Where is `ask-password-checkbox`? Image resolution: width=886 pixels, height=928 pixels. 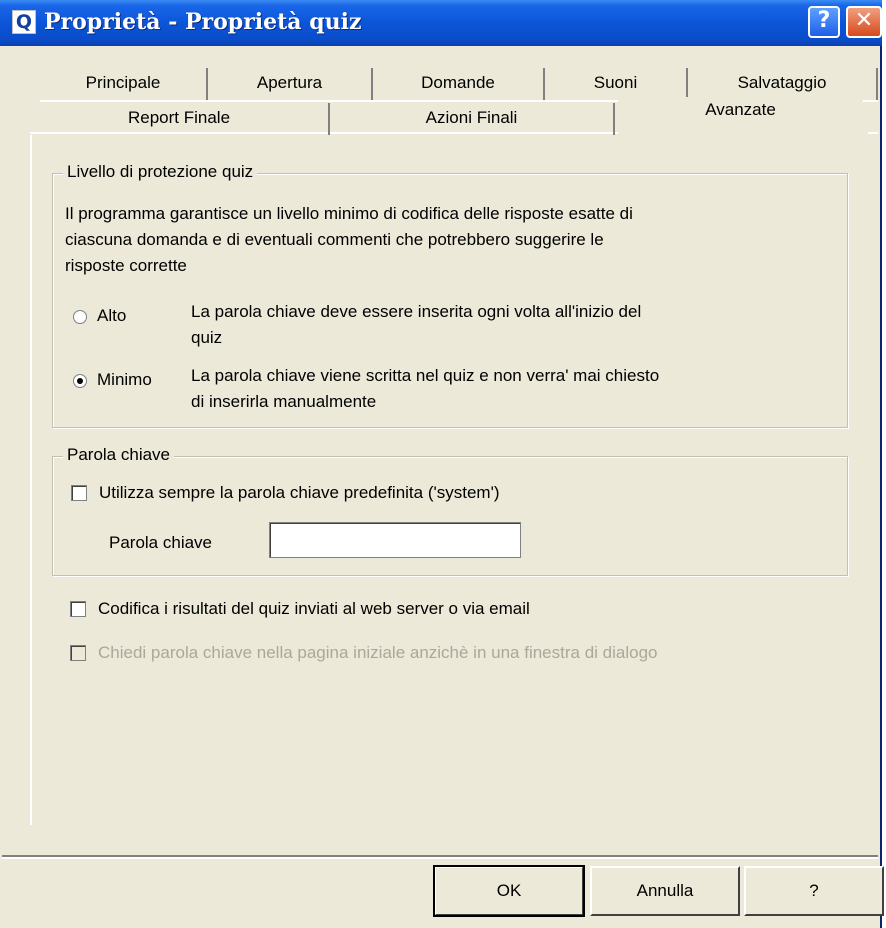
ask-password-checkbox is located at coordinates (78, 653).